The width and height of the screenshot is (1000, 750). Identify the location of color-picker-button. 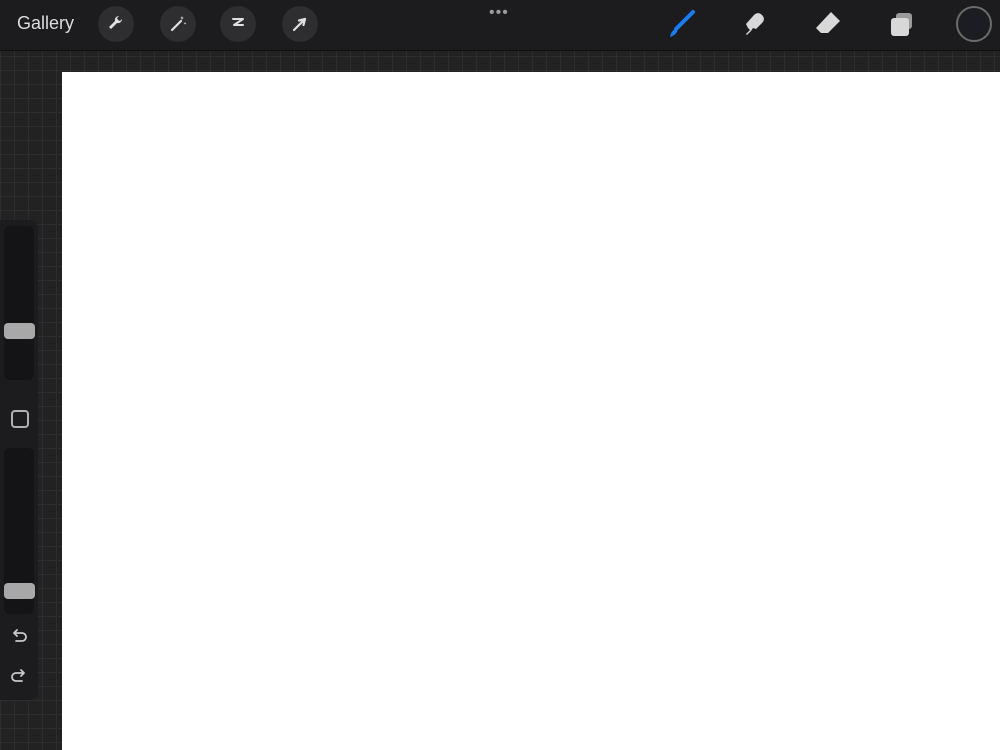
(974, 24).